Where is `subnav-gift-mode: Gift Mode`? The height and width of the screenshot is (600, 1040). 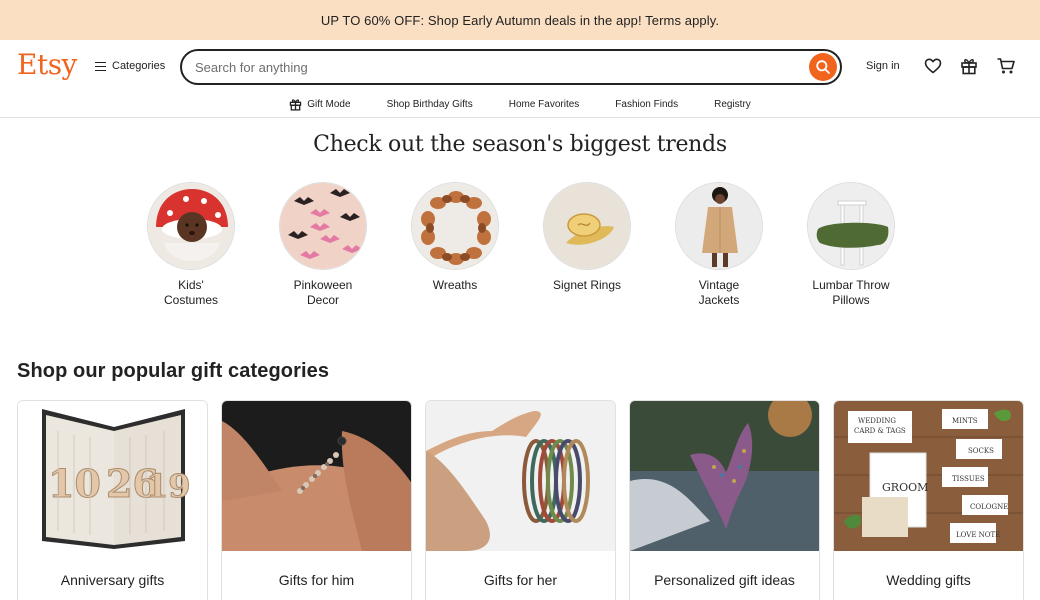
subnav-gift-mode: Gift Mode is located at coordinates (319, 104).